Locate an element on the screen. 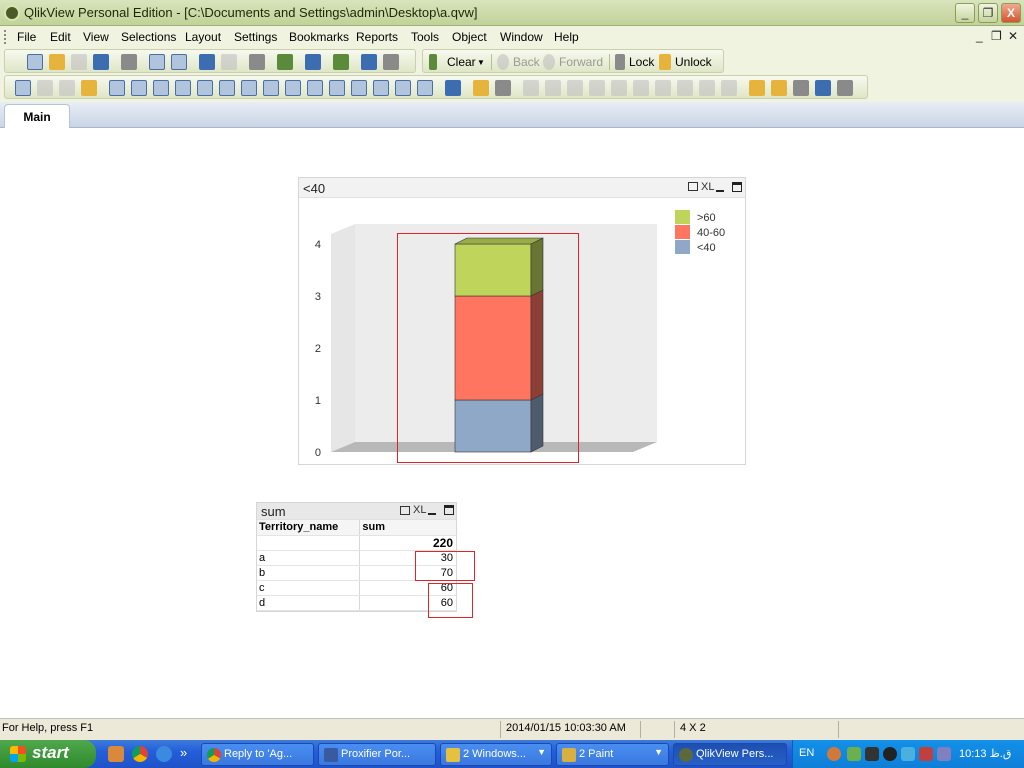 The width and height of the screenshot is (1024, 768). custom-object-icon is located at coordinates (425, 88).